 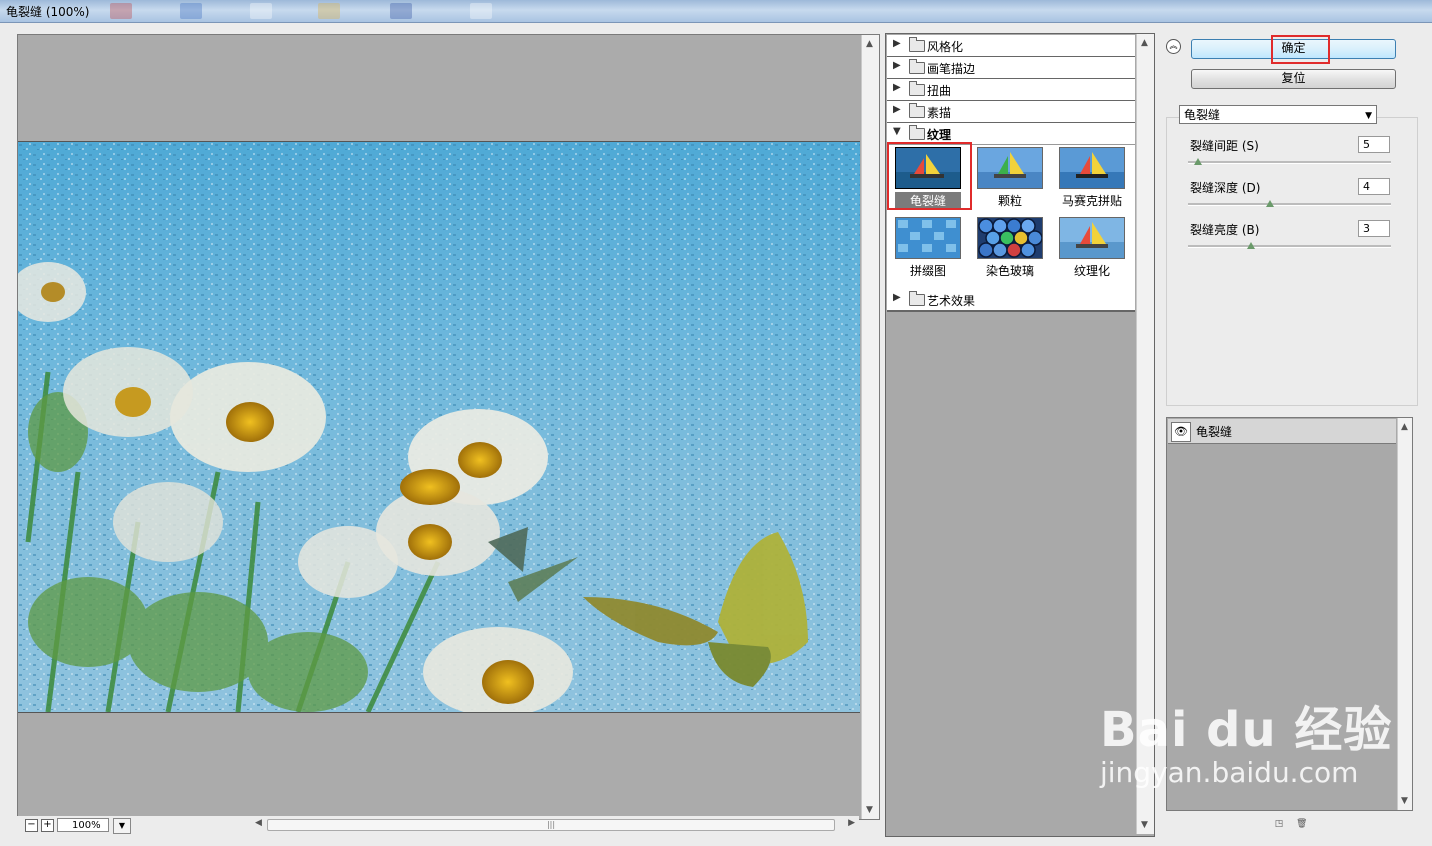 I want to click on patchwork-thumbnail, so click(x=928, y=238).